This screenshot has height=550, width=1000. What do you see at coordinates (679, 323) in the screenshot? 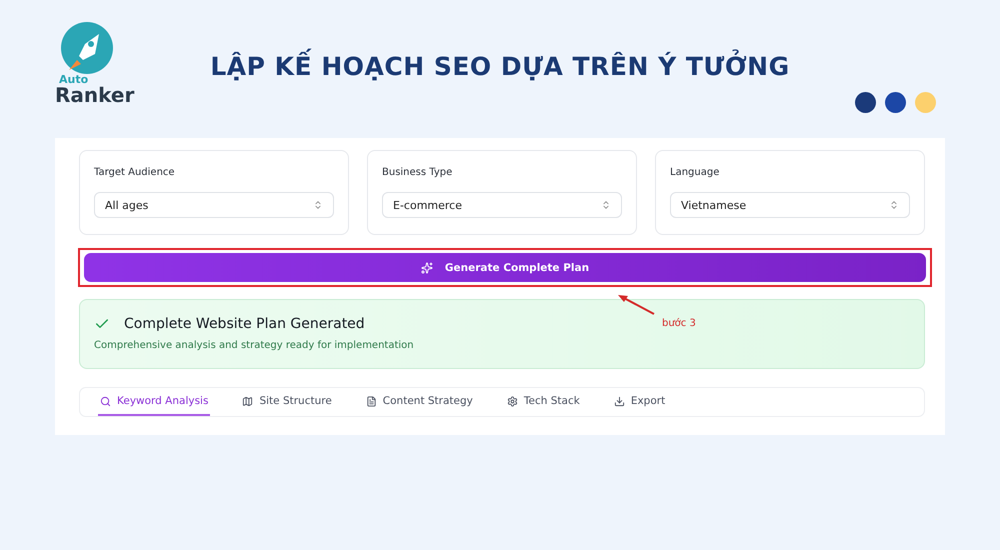
I see `annotation-text: bước 3` at bounding box center [679, 323].